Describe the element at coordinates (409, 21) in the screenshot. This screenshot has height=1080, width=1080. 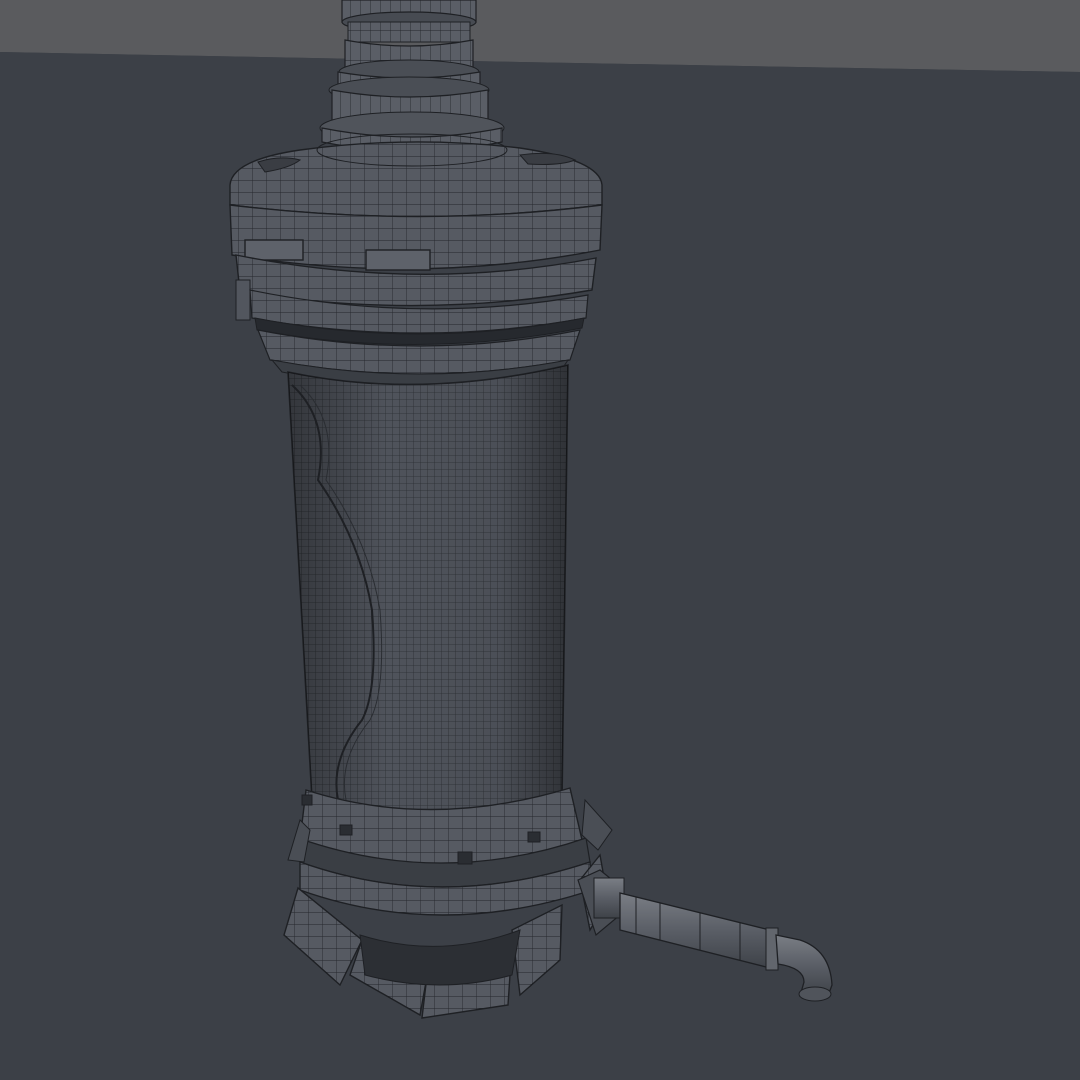
I see `top-pipe` at that location.